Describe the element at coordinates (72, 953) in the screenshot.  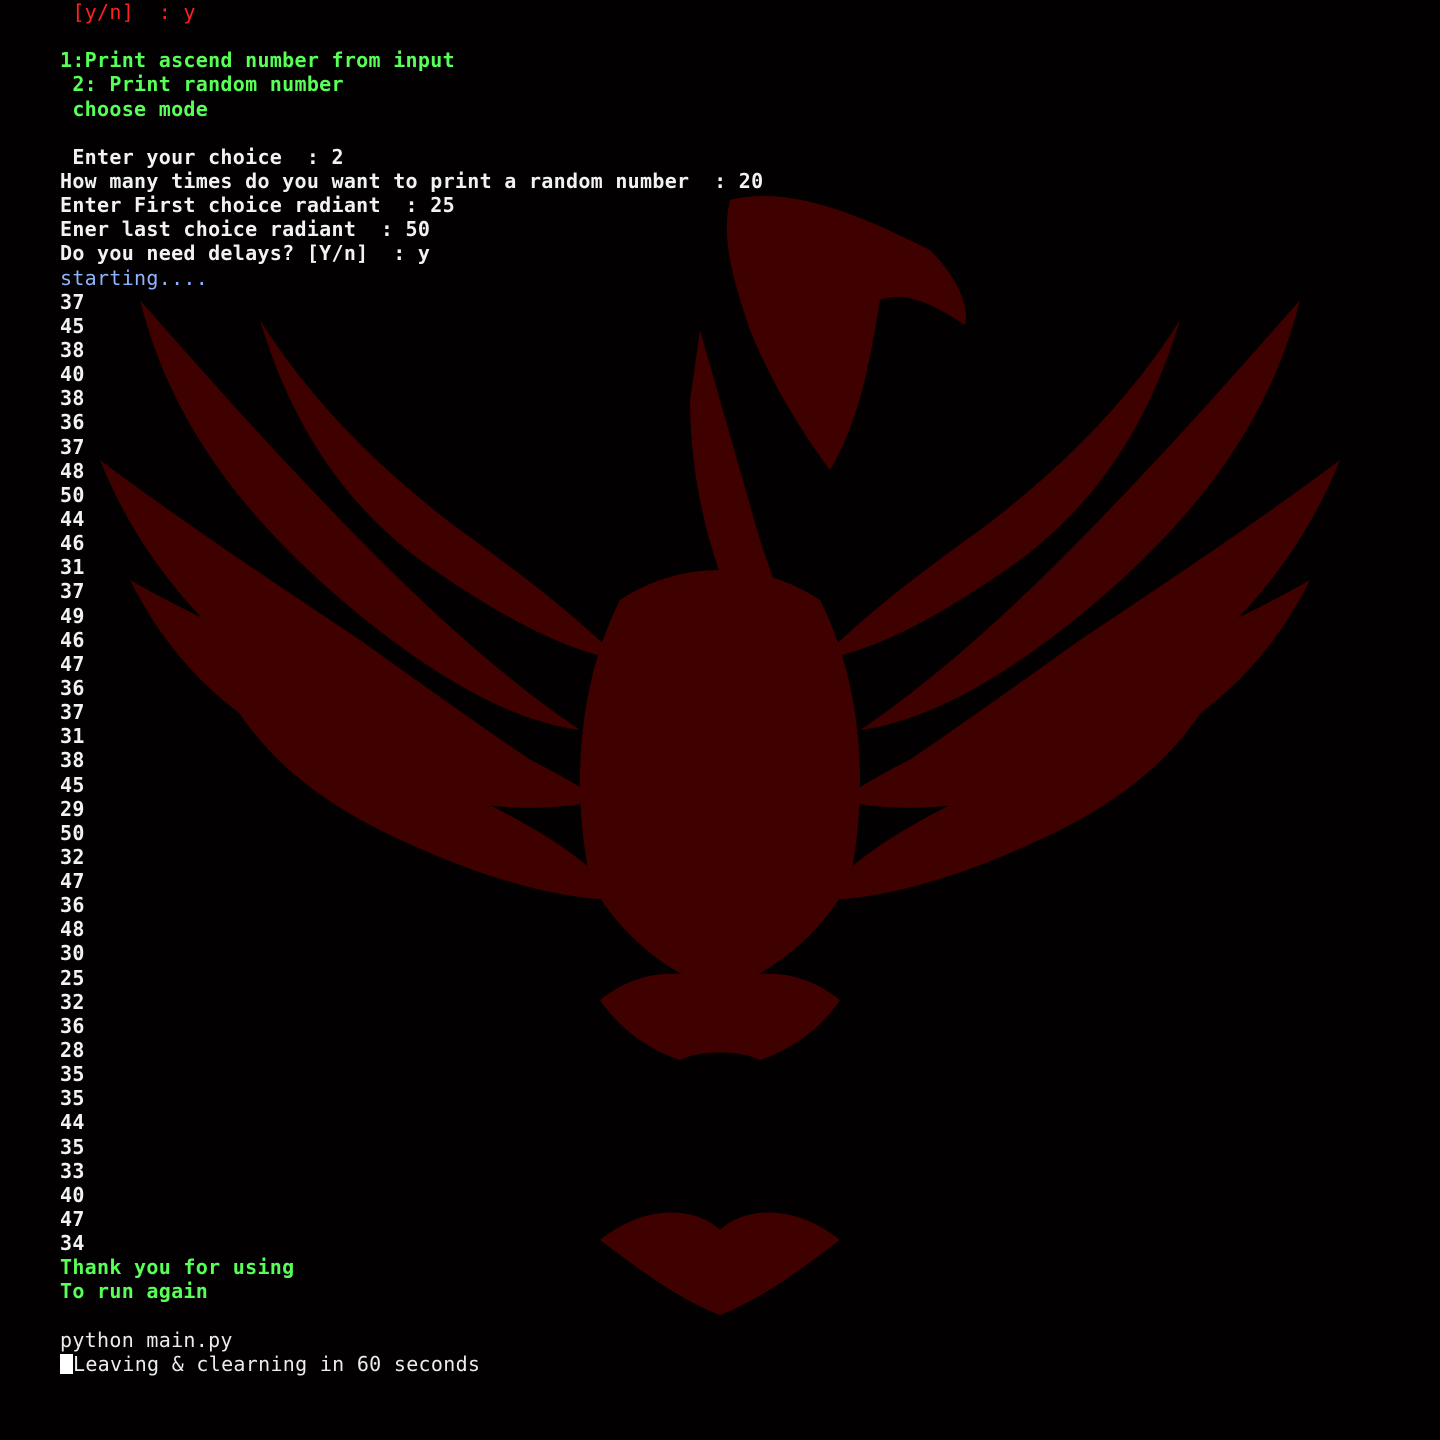
I see `output-line: 30` at that location.